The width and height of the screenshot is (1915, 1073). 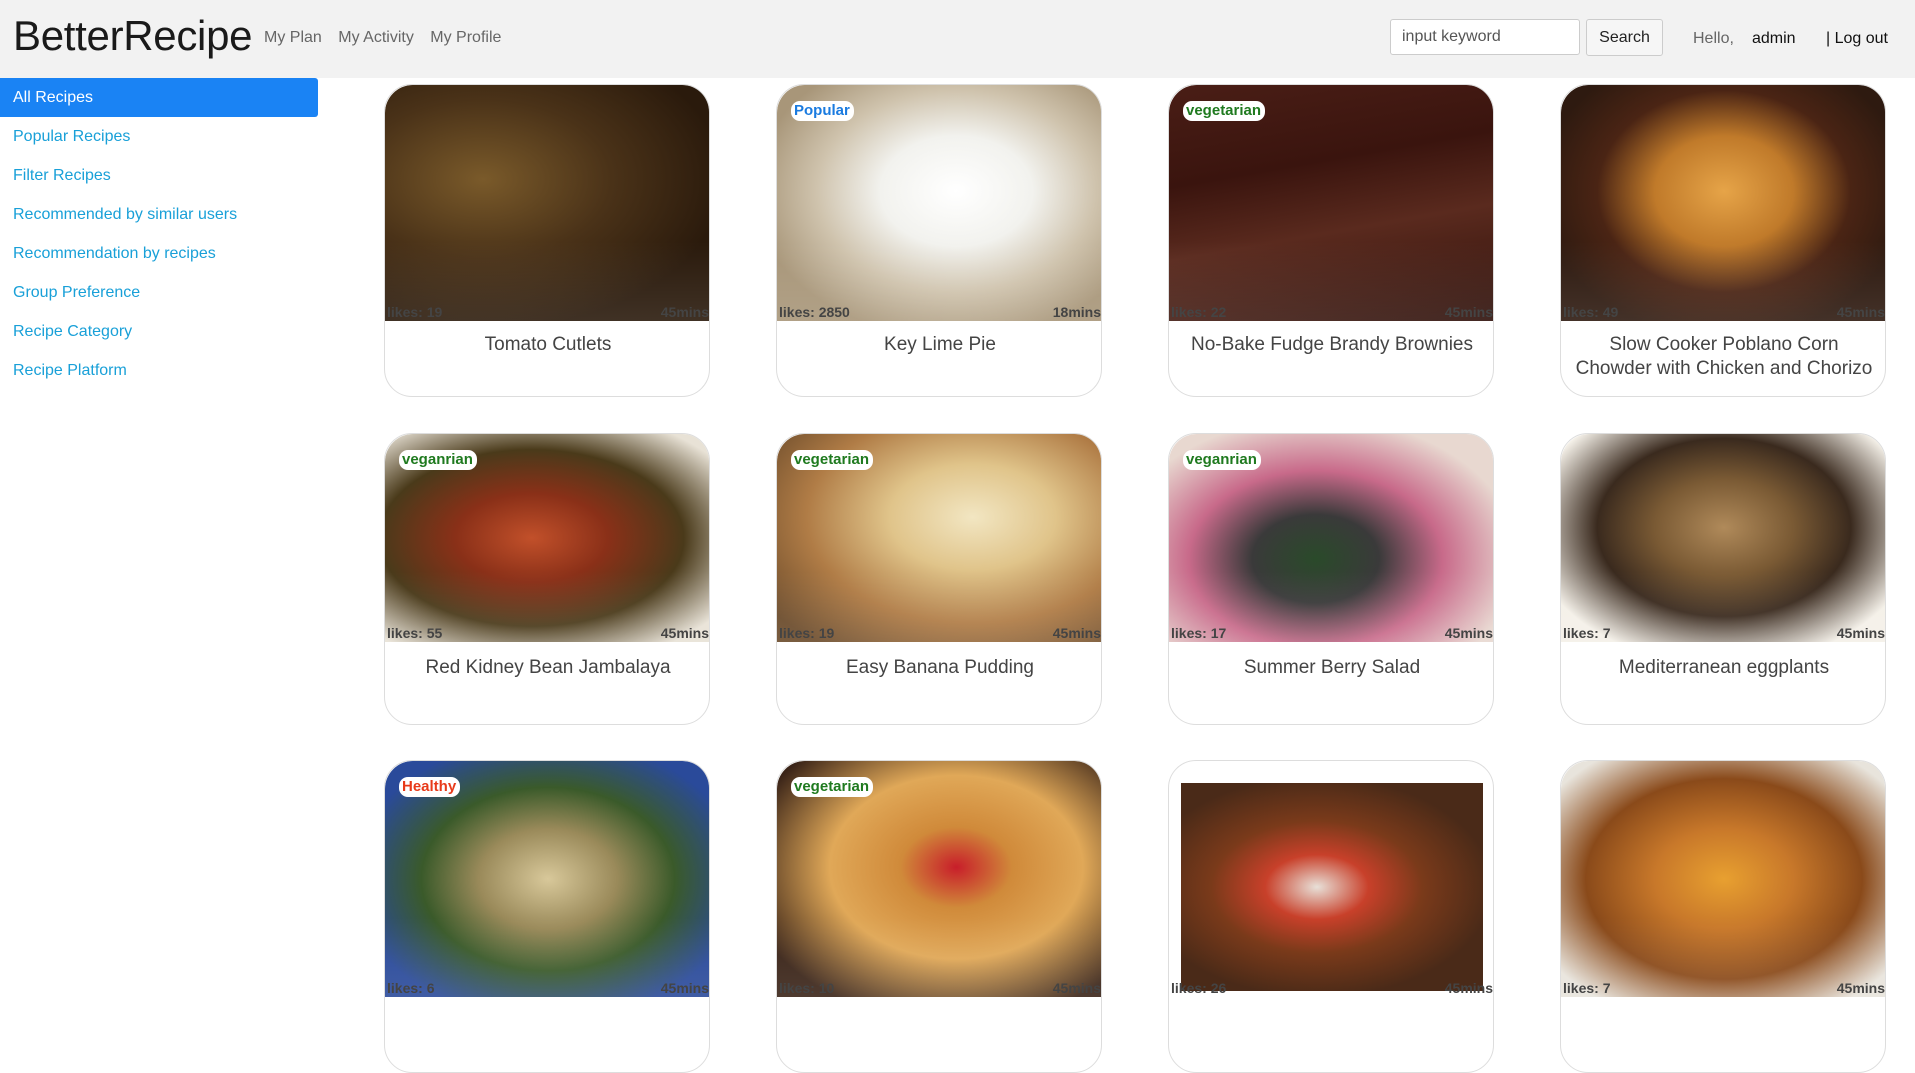 I want to click on recipe-title: Tomato Cutlets, so click(x=548, y=345).